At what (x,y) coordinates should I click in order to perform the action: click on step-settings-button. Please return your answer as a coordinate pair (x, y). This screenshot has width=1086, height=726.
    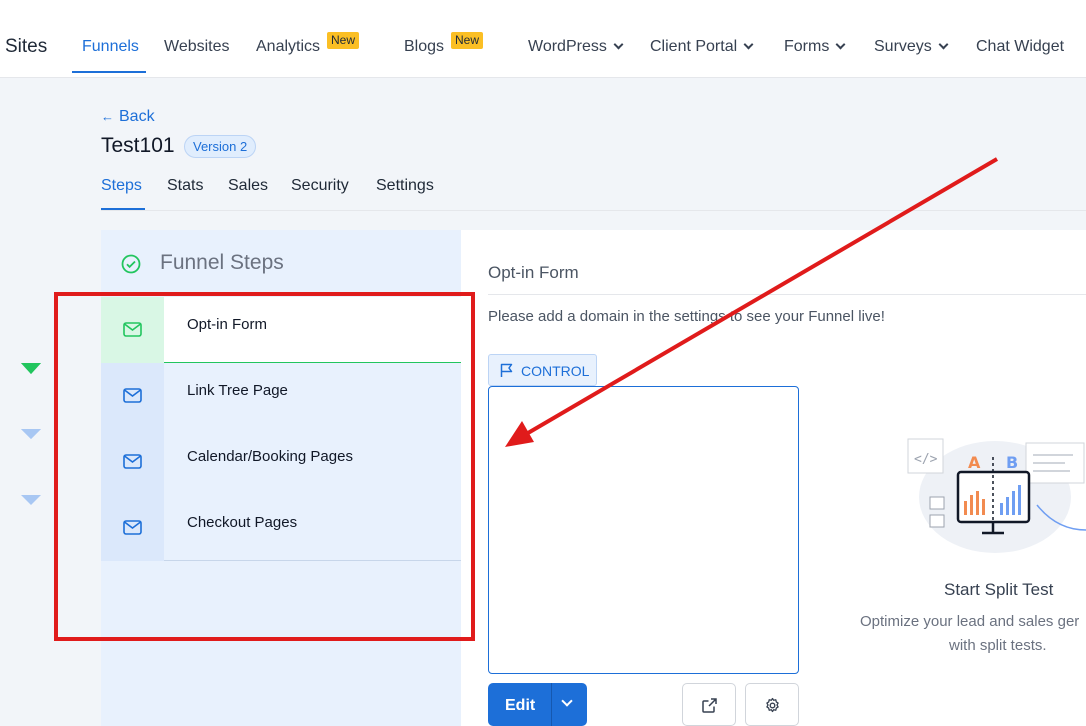
    Looking at the image, I should click on (772, 704).